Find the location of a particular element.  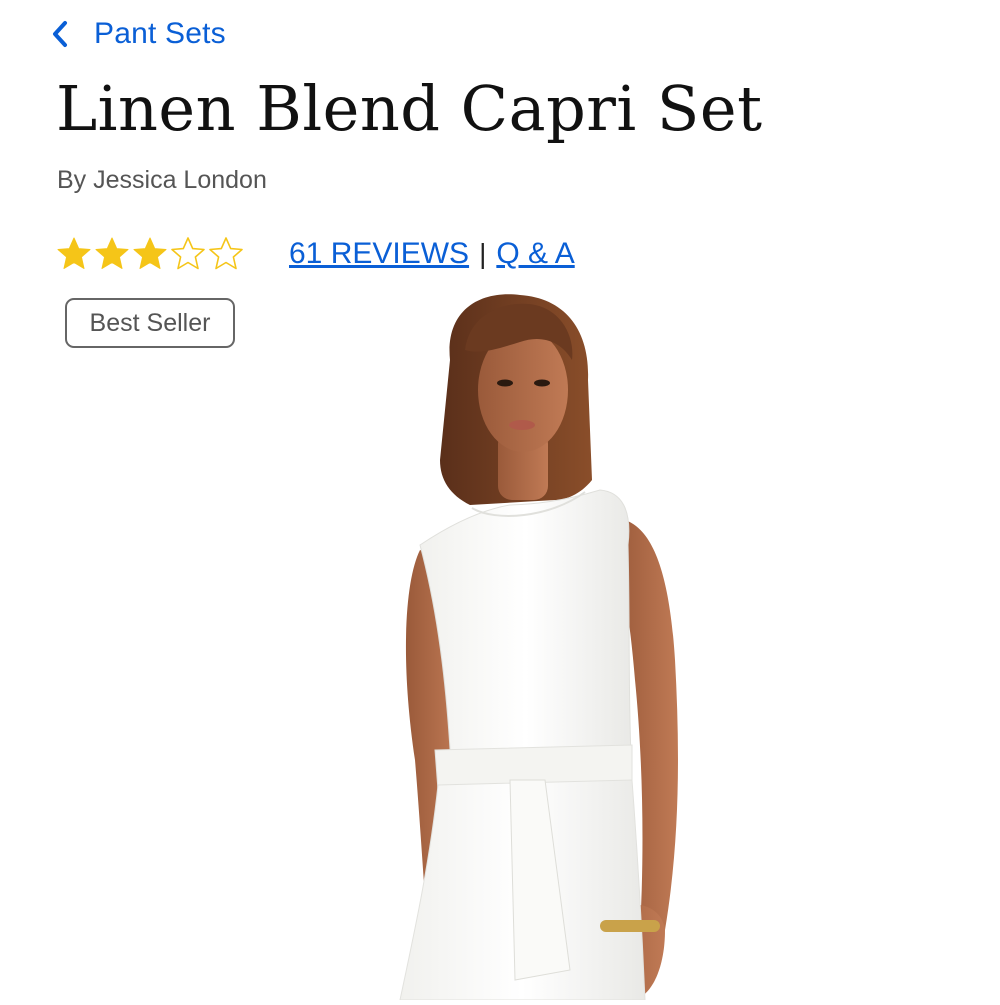

review-links: 61 REVIEWS | Q & A is located at coordinates (432, 254).